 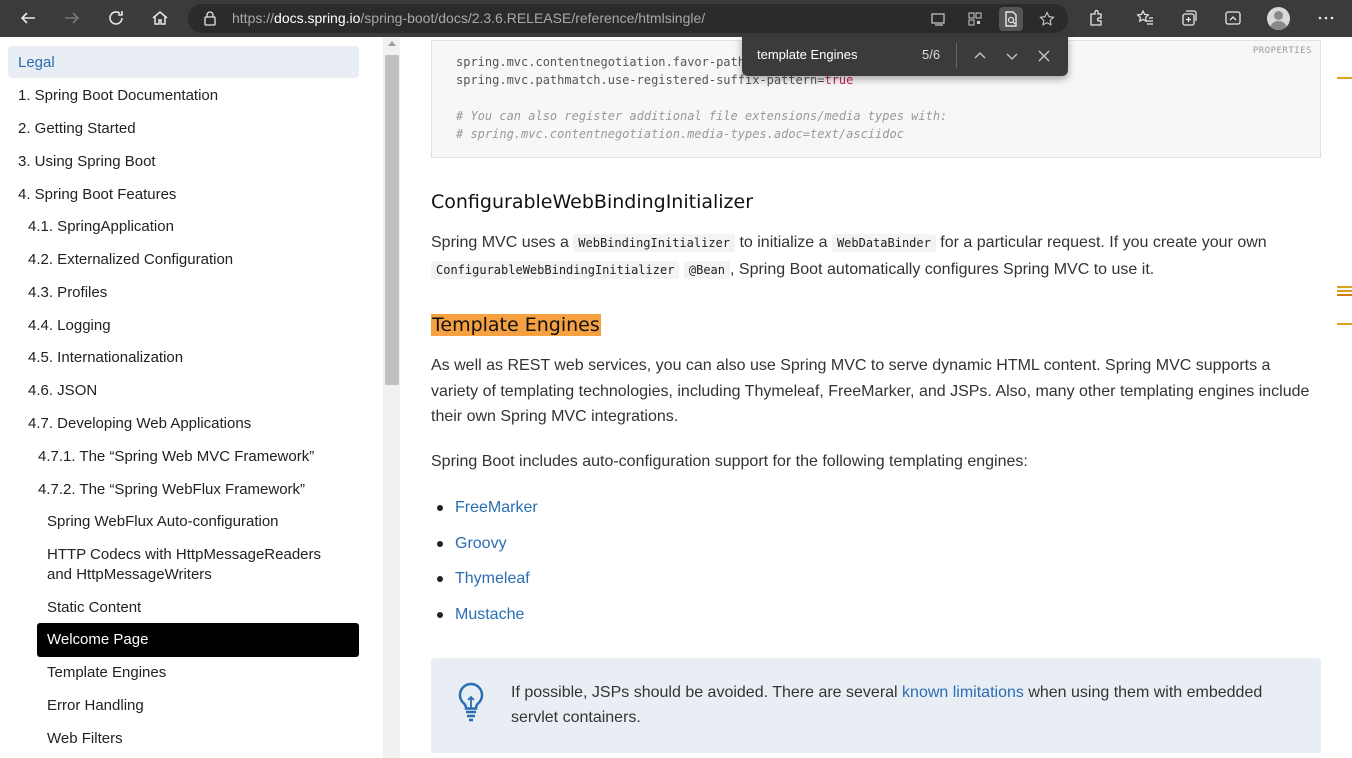 What do you see at coordinates (130, 260) in the screenshot?
I see `toc-item: 4.2. Externalized Configuration` at bounding box center [130, 260].